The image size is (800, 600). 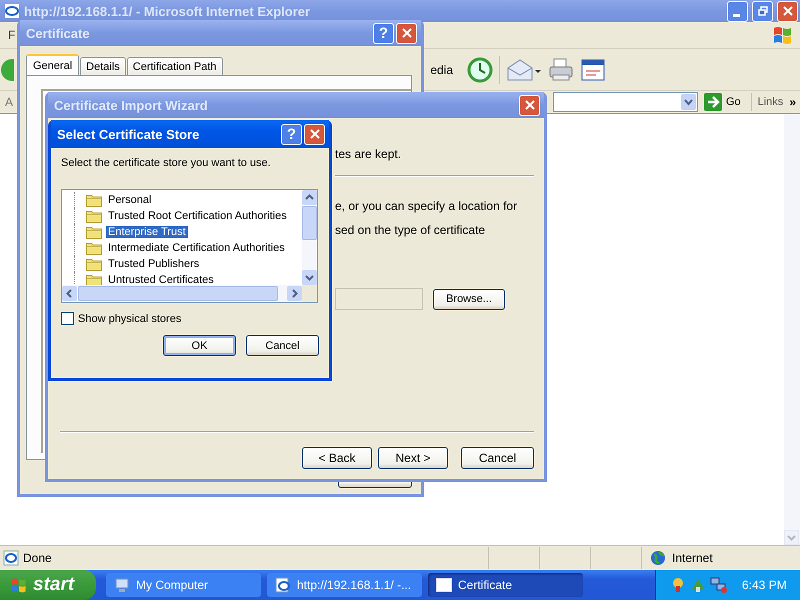 I want to click on taskbar-button: My Computer, so click(x=183, y=585).